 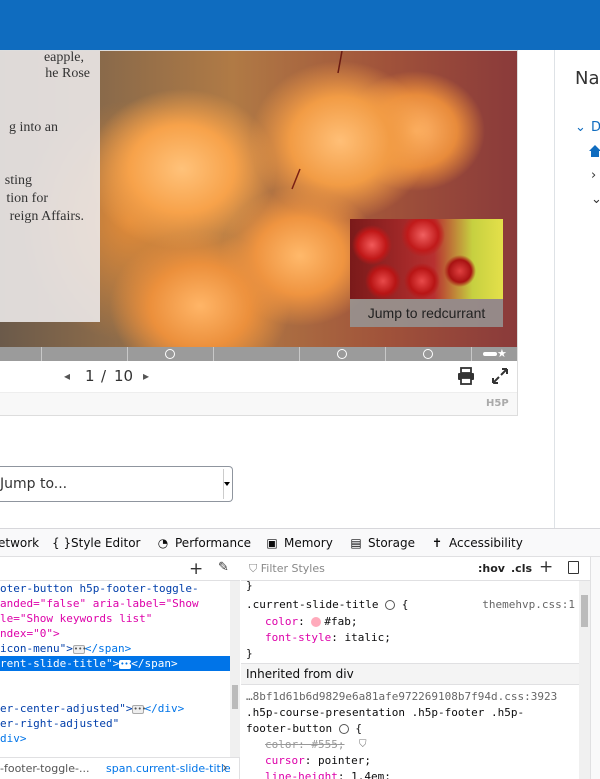 What do you see at coordinates (391, 543) in the screenshot?
I see `tab-label: Storage` at bounding box center [391, 543].